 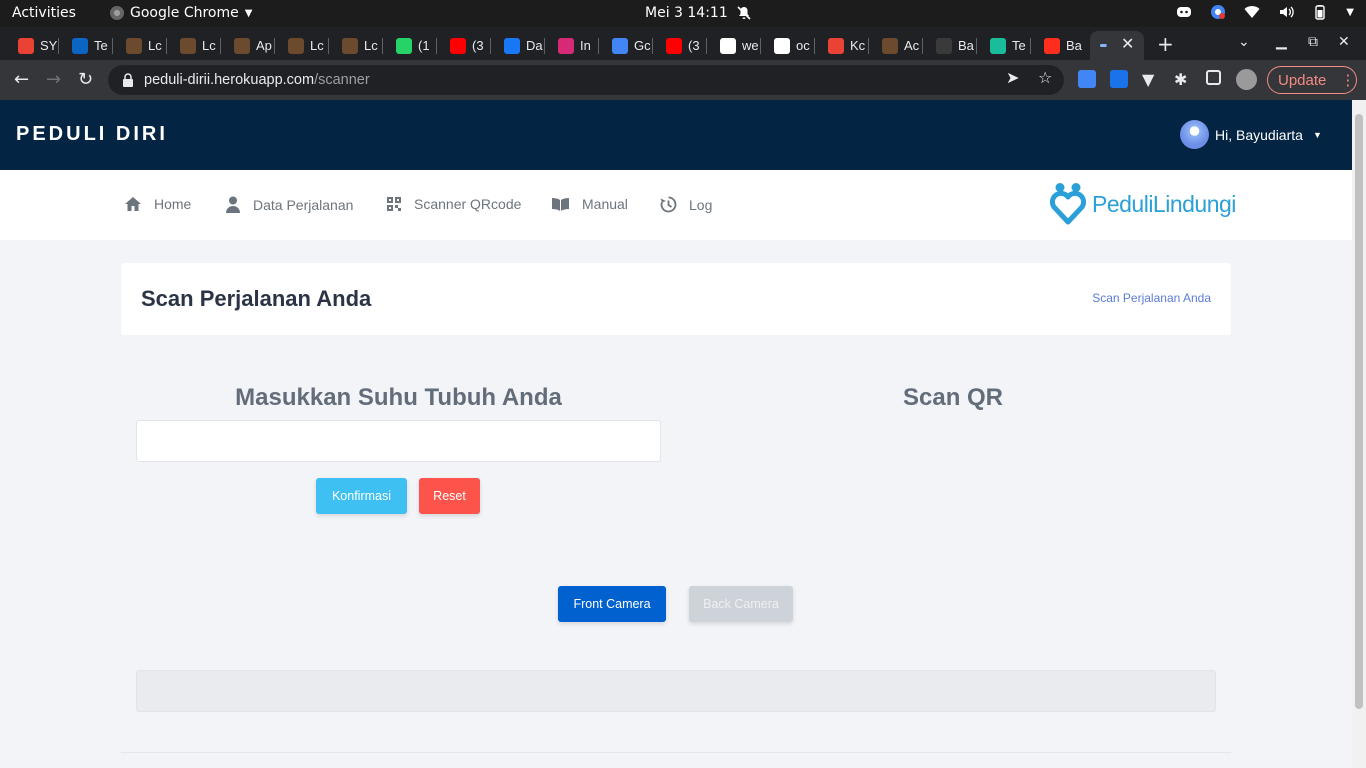 What do you see at coordinates (21, 79) in the screenshot?
I see `back-icon: ←` at bounding box center [21, 79].